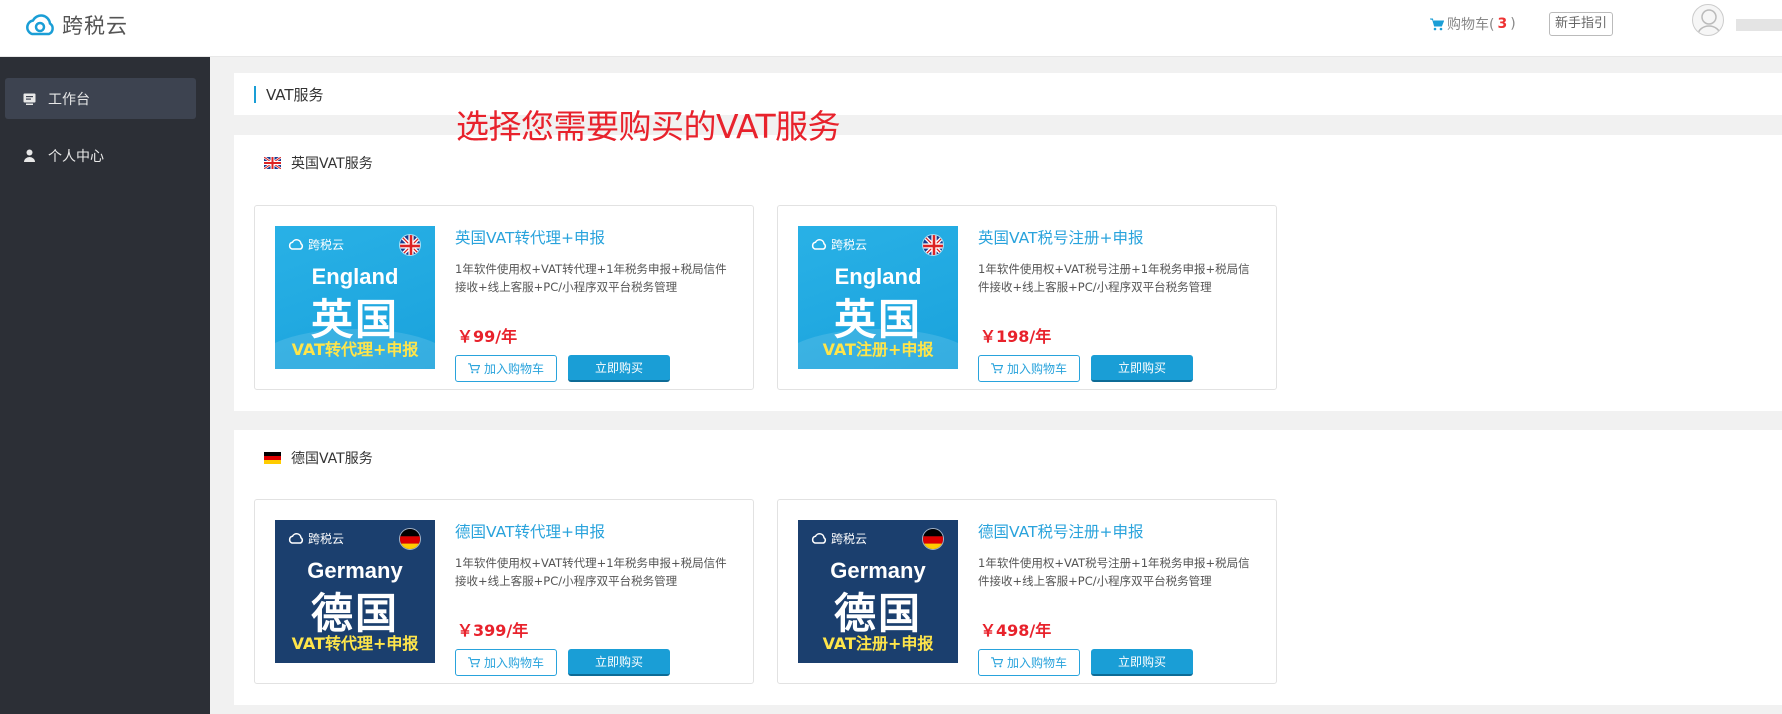  I want to click on sidebar-item-profile: 个人中心, so click(100, 155).